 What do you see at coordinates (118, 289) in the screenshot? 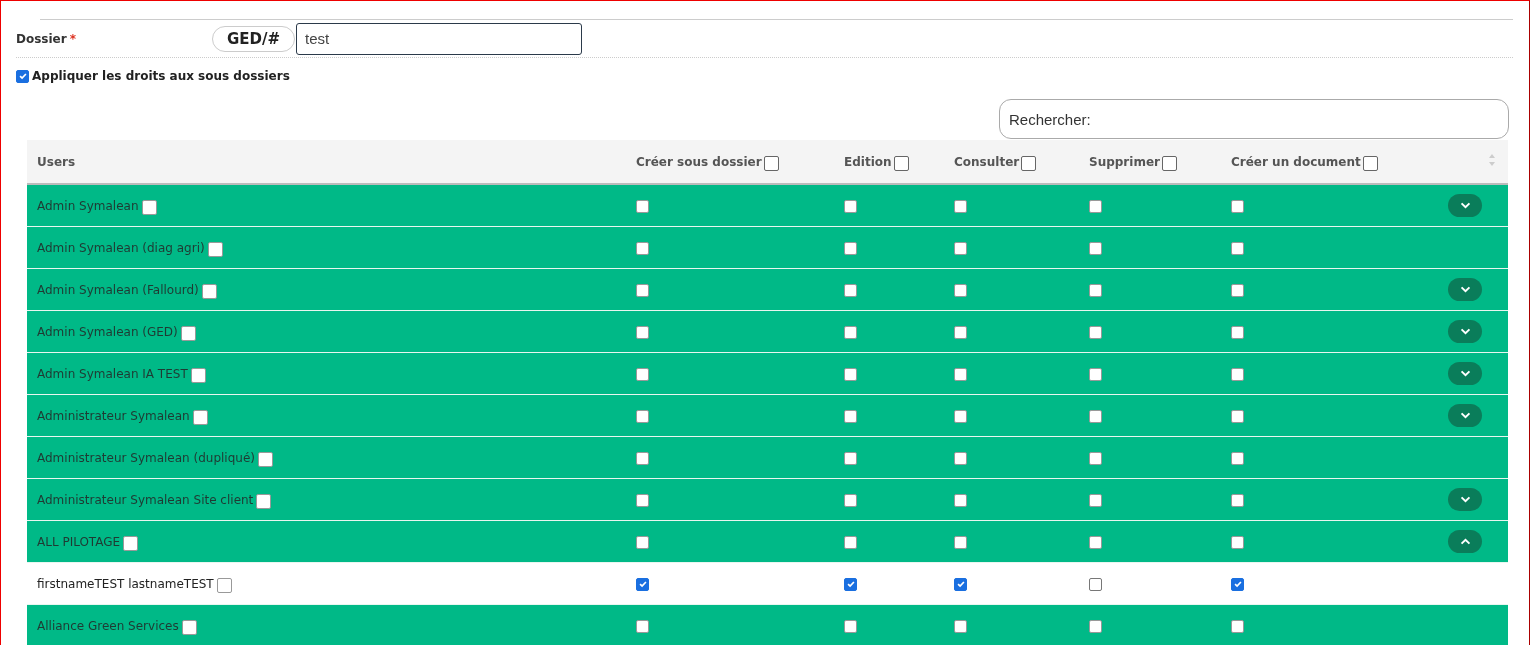
I see `user-name: Admin Symalean (Fallourd)` at bounding box center [118, 289].